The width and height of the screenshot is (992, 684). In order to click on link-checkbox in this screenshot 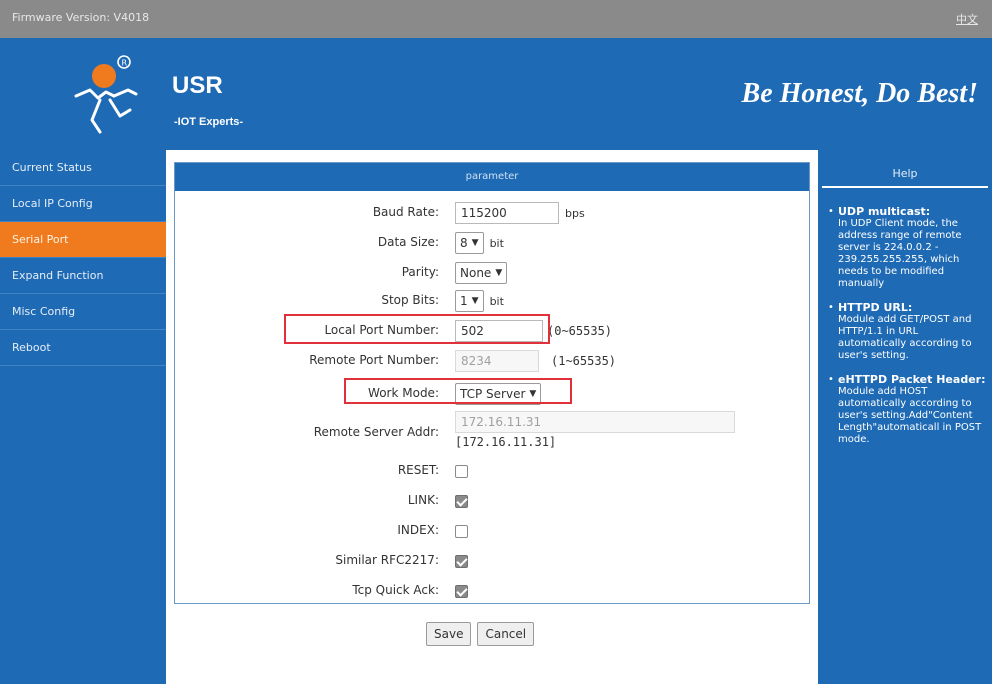, I will do `click(461, 501)`.